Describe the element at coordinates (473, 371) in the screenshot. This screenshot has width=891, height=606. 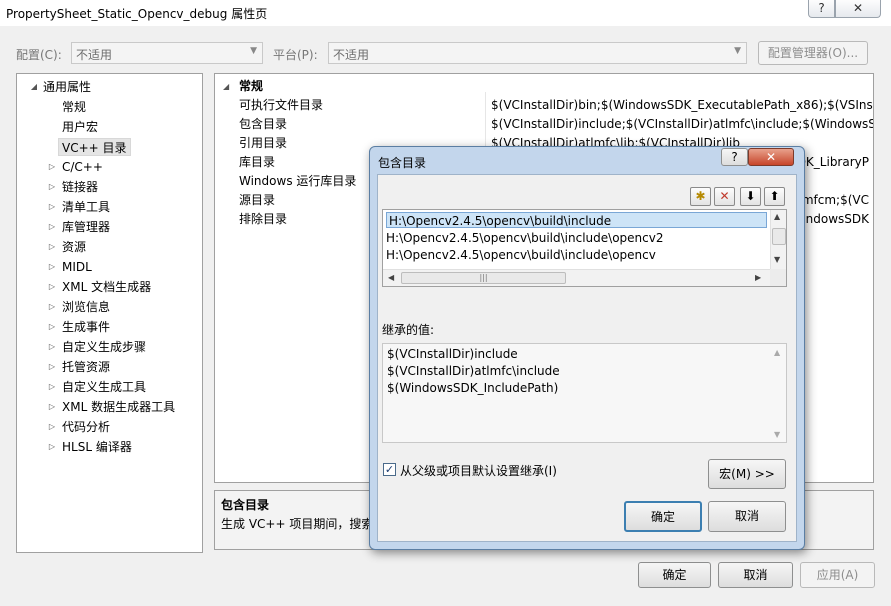
I see `inherited-item: $(VCInstallDir)atlmfc\include` at that location.